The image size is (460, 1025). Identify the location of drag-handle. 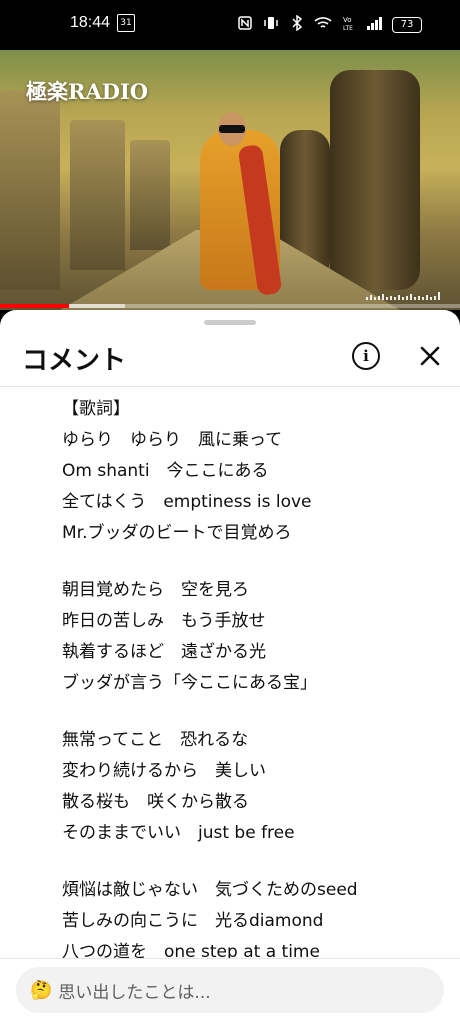
(230, 322).